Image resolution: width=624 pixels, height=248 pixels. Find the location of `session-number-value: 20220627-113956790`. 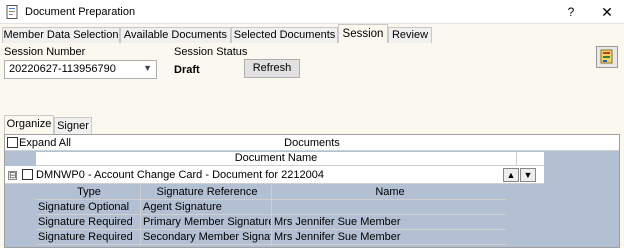

session-number-value: 20220627-113956790 is located at coordinates (62, 69).